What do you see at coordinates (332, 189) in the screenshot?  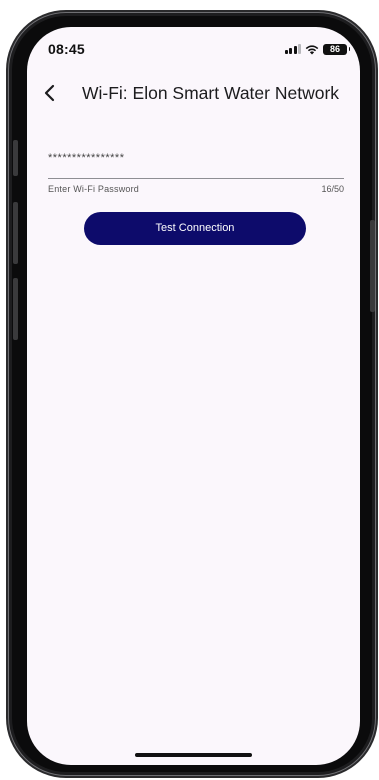 I see `password-character-counter: 16/50` at bounding box center [332, 189].